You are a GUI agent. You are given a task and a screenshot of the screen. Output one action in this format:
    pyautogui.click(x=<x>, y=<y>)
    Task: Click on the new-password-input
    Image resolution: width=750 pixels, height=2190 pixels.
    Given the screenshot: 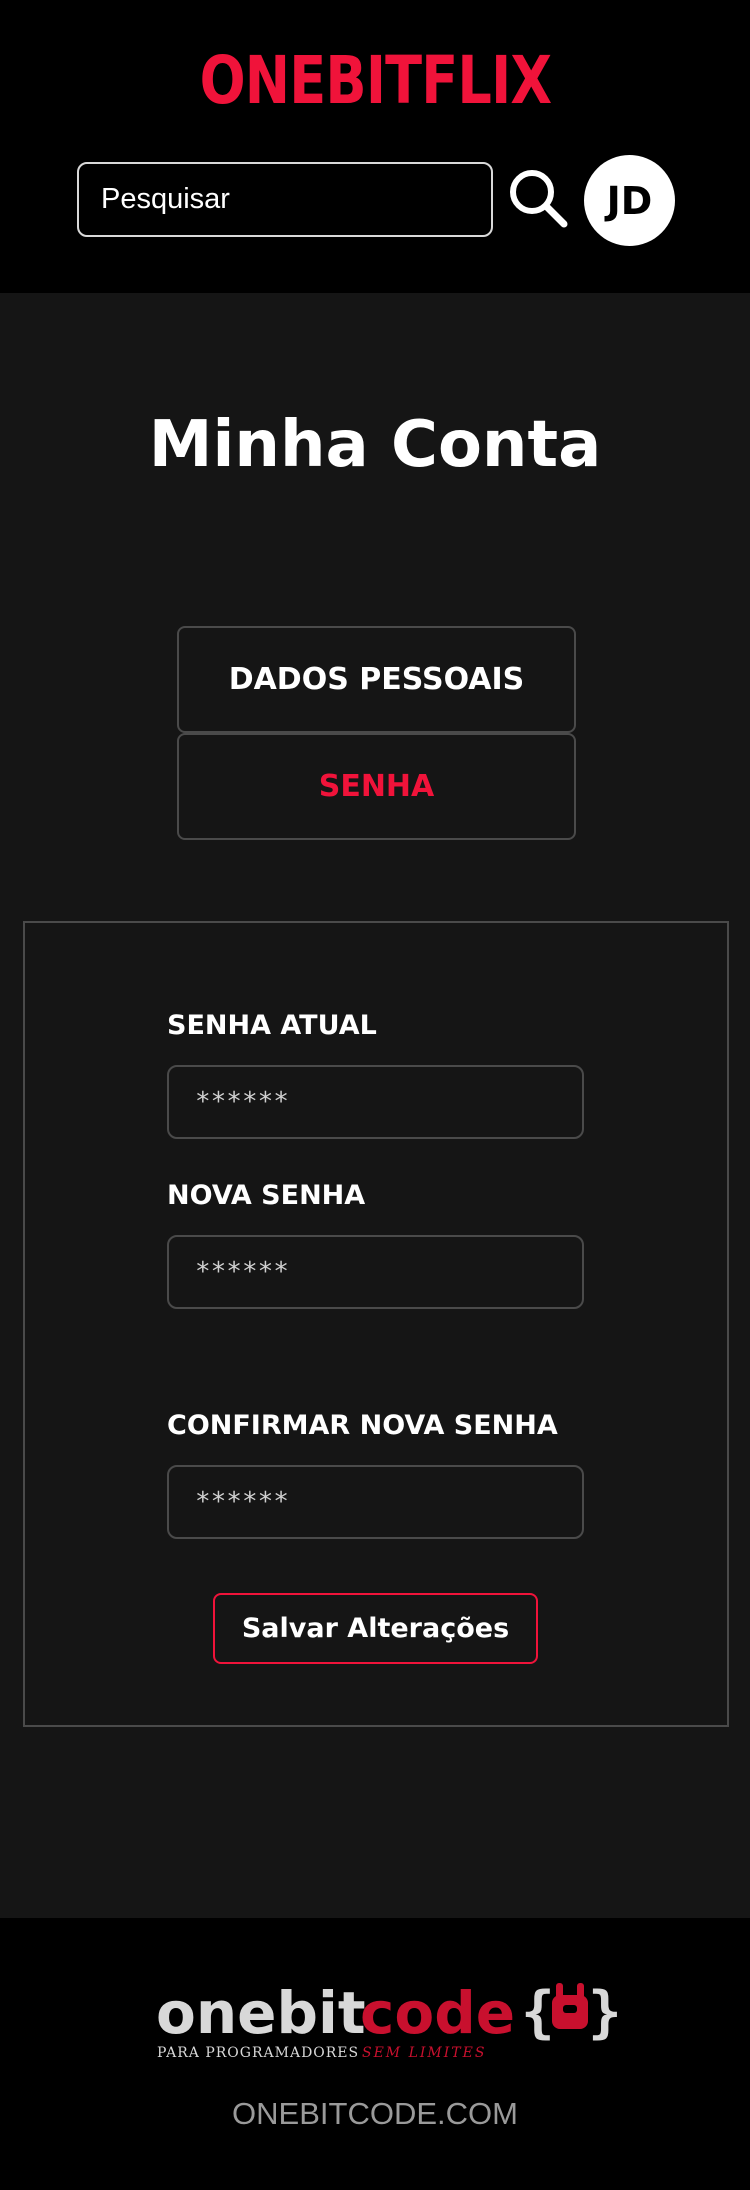 What is the action you would take?
    pyautogui.click(x=375, y=1272)
    